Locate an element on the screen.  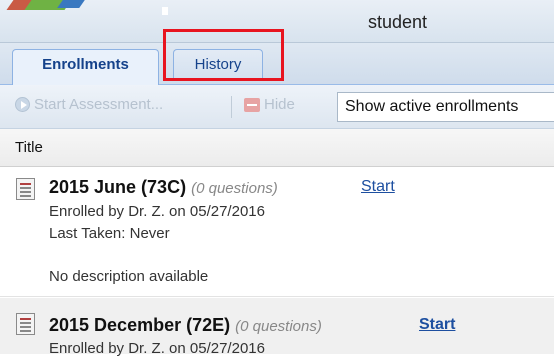
play-icon is located at coordinates (22, 104).